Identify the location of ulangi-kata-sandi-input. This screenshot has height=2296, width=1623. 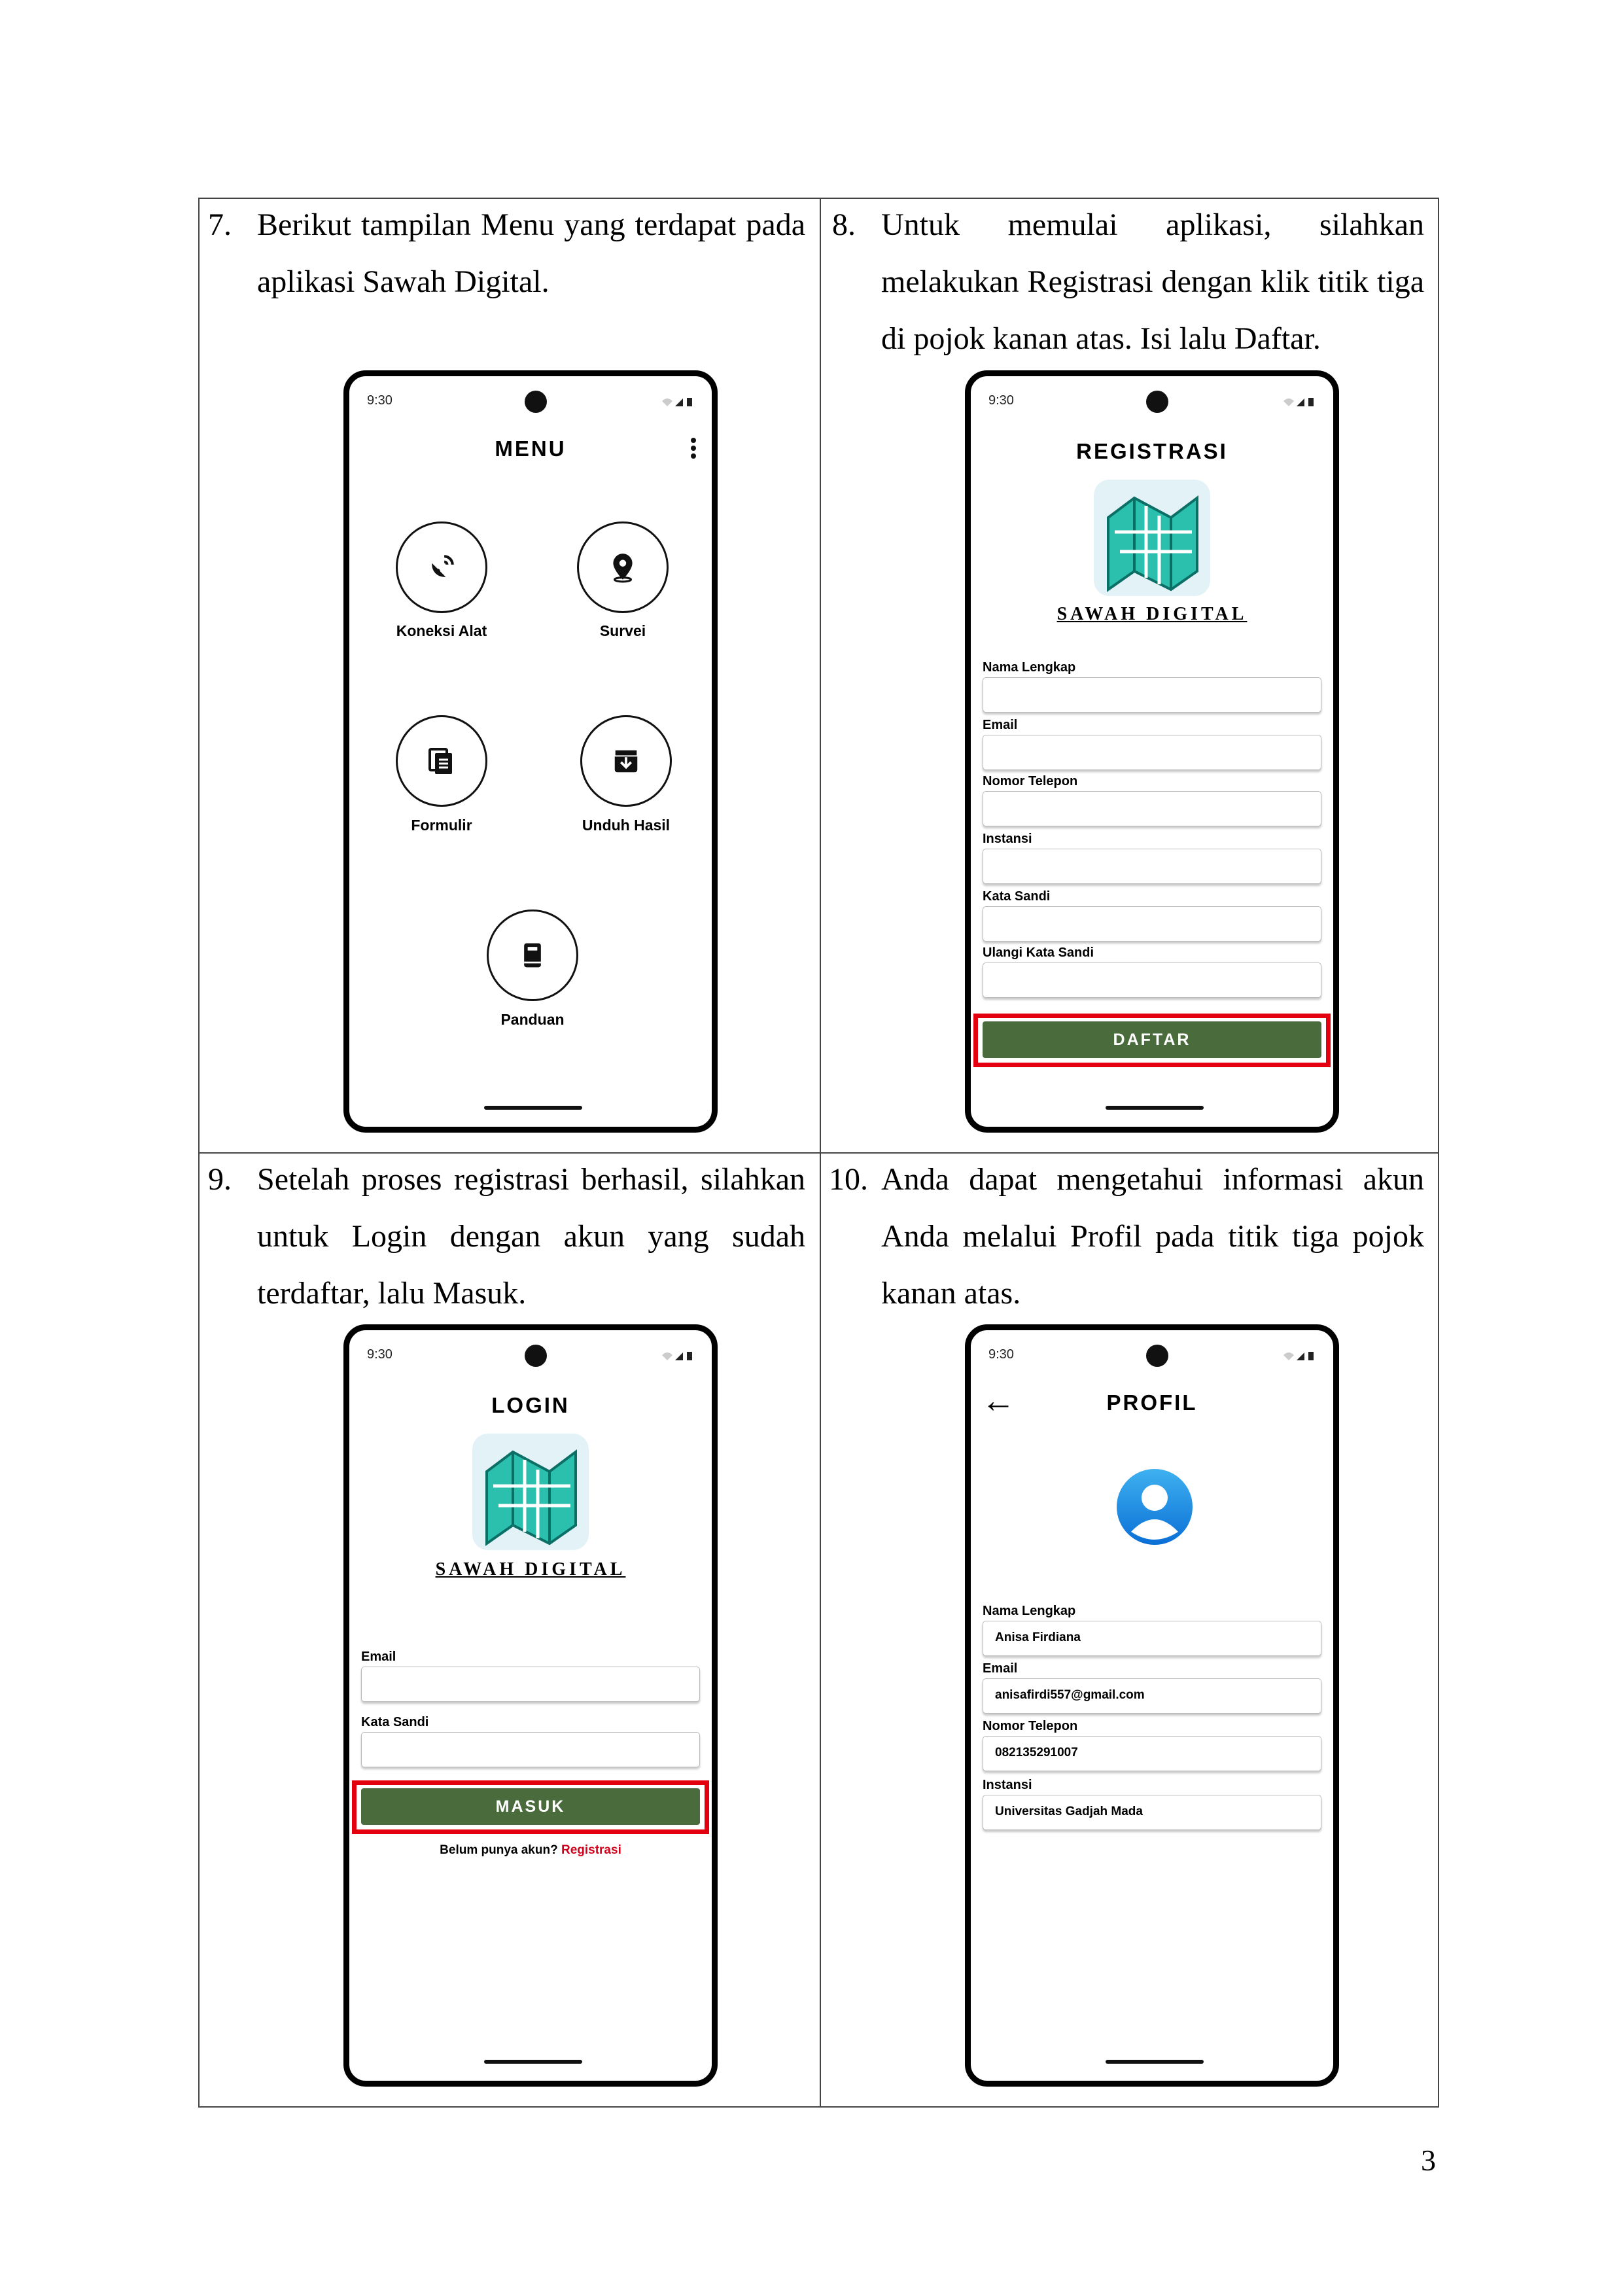
(1152, 980).